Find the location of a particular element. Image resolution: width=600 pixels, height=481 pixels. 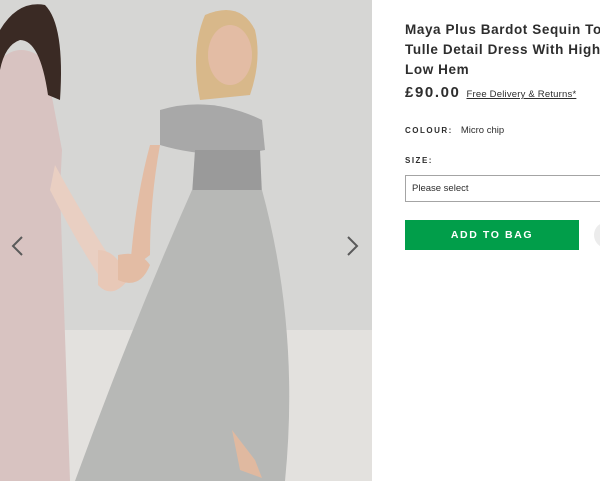

save-for-later-button is located at coordinates (597, 235).